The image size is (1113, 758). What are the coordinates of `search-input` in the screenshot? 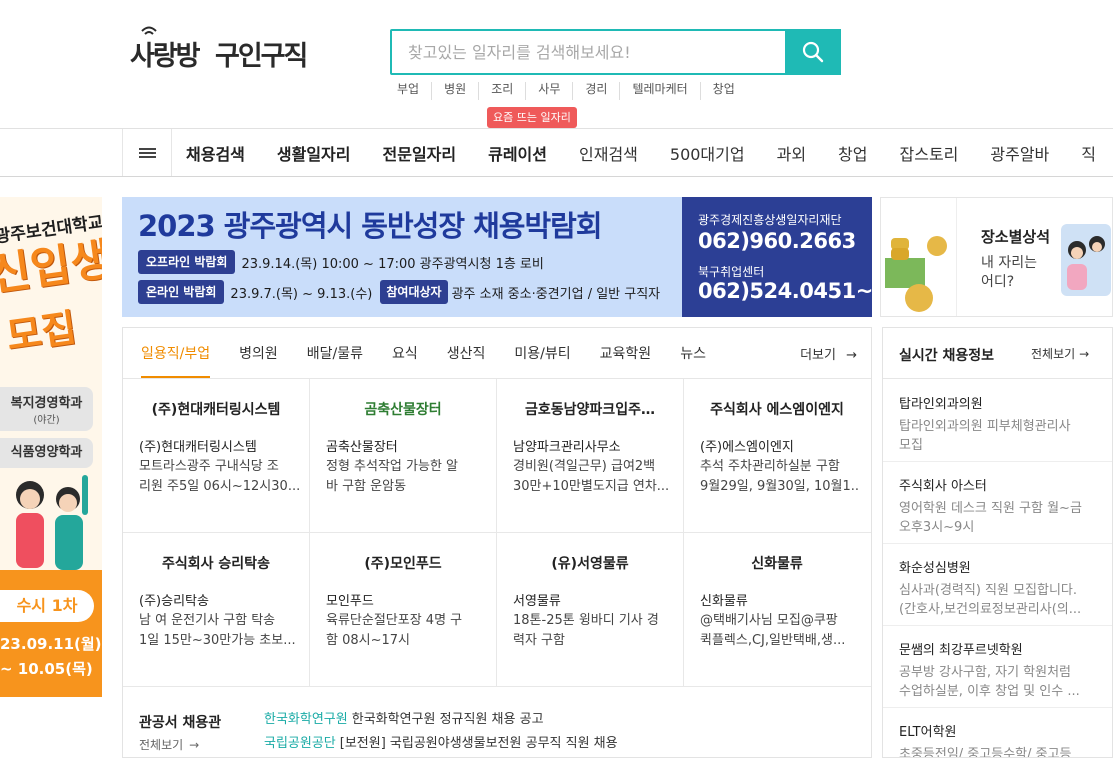 It's located at (589, 52).